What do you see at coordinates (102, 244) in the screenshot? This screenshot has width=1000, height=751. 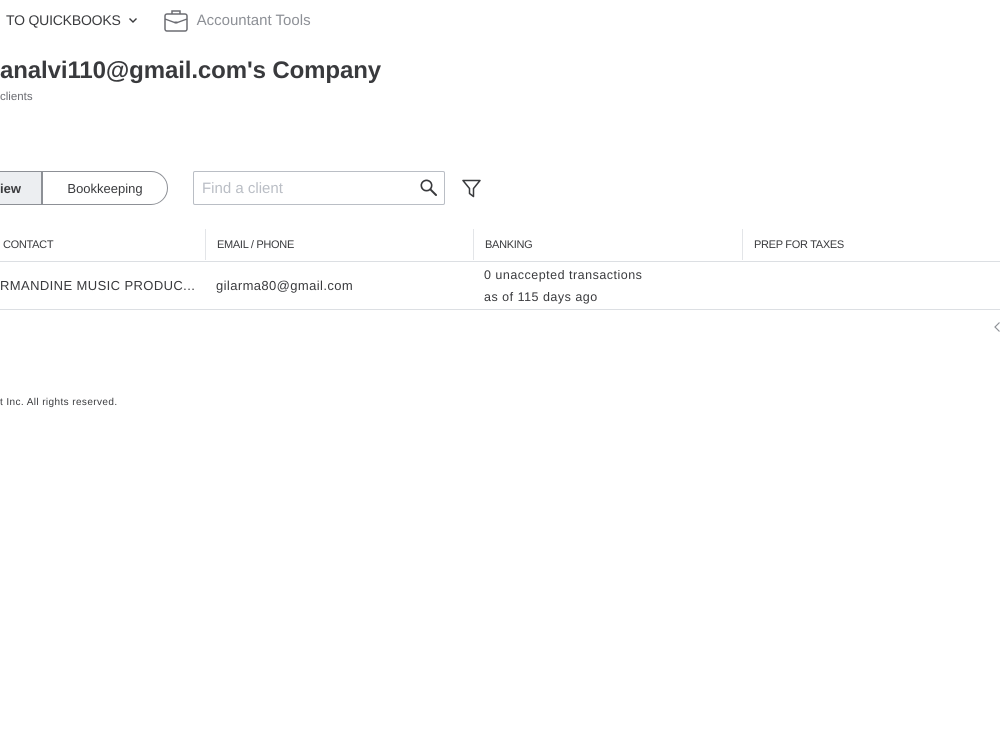 I see `column-header: CONTACT` at bounding box center [102, 244].